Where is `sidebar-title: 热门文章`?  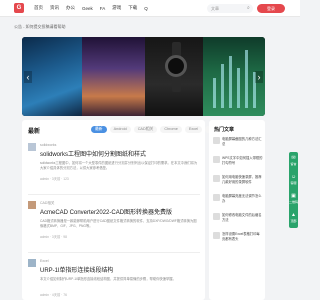 sidebar-title: 热门文章 is located at coordinates (224, 130).